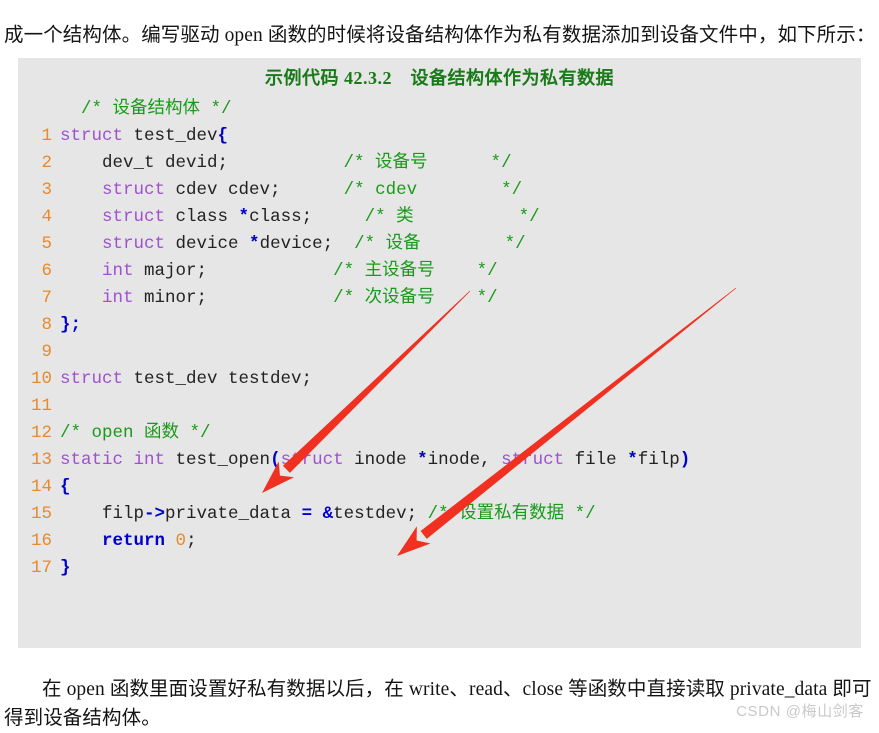  What do you see at coordinates (46, 244) in the screenshot?
I see `code-line-number: 5` at bounding box center [46, 244].